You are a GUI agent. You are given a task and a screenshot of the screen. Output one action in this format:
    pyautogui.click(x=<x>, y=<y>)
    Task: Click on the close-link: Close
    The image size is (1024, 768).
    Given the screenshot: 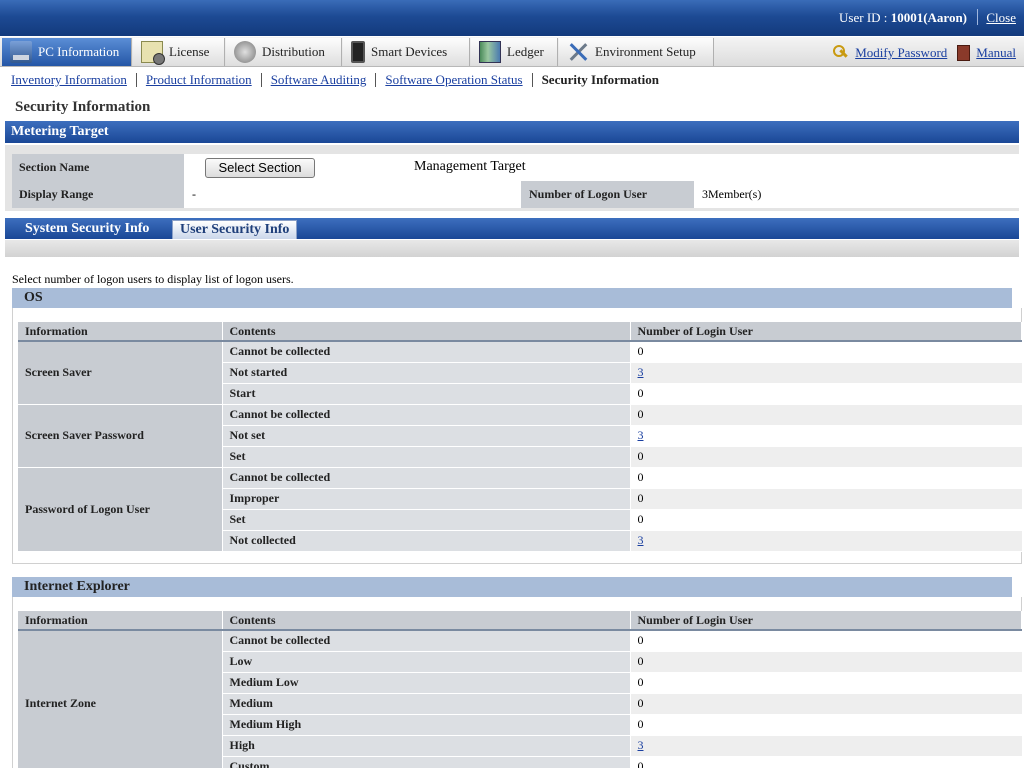 What is the action you would take?
    pyautogui.click(x=1001, y=18)
    